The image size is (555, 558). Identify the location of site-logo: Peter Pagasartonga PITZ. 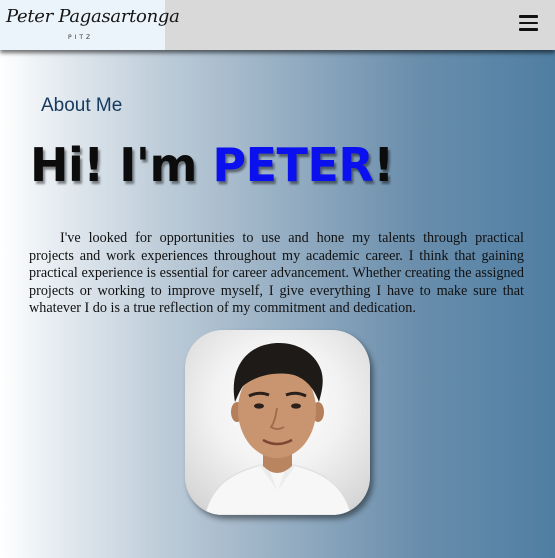
(90, 25).